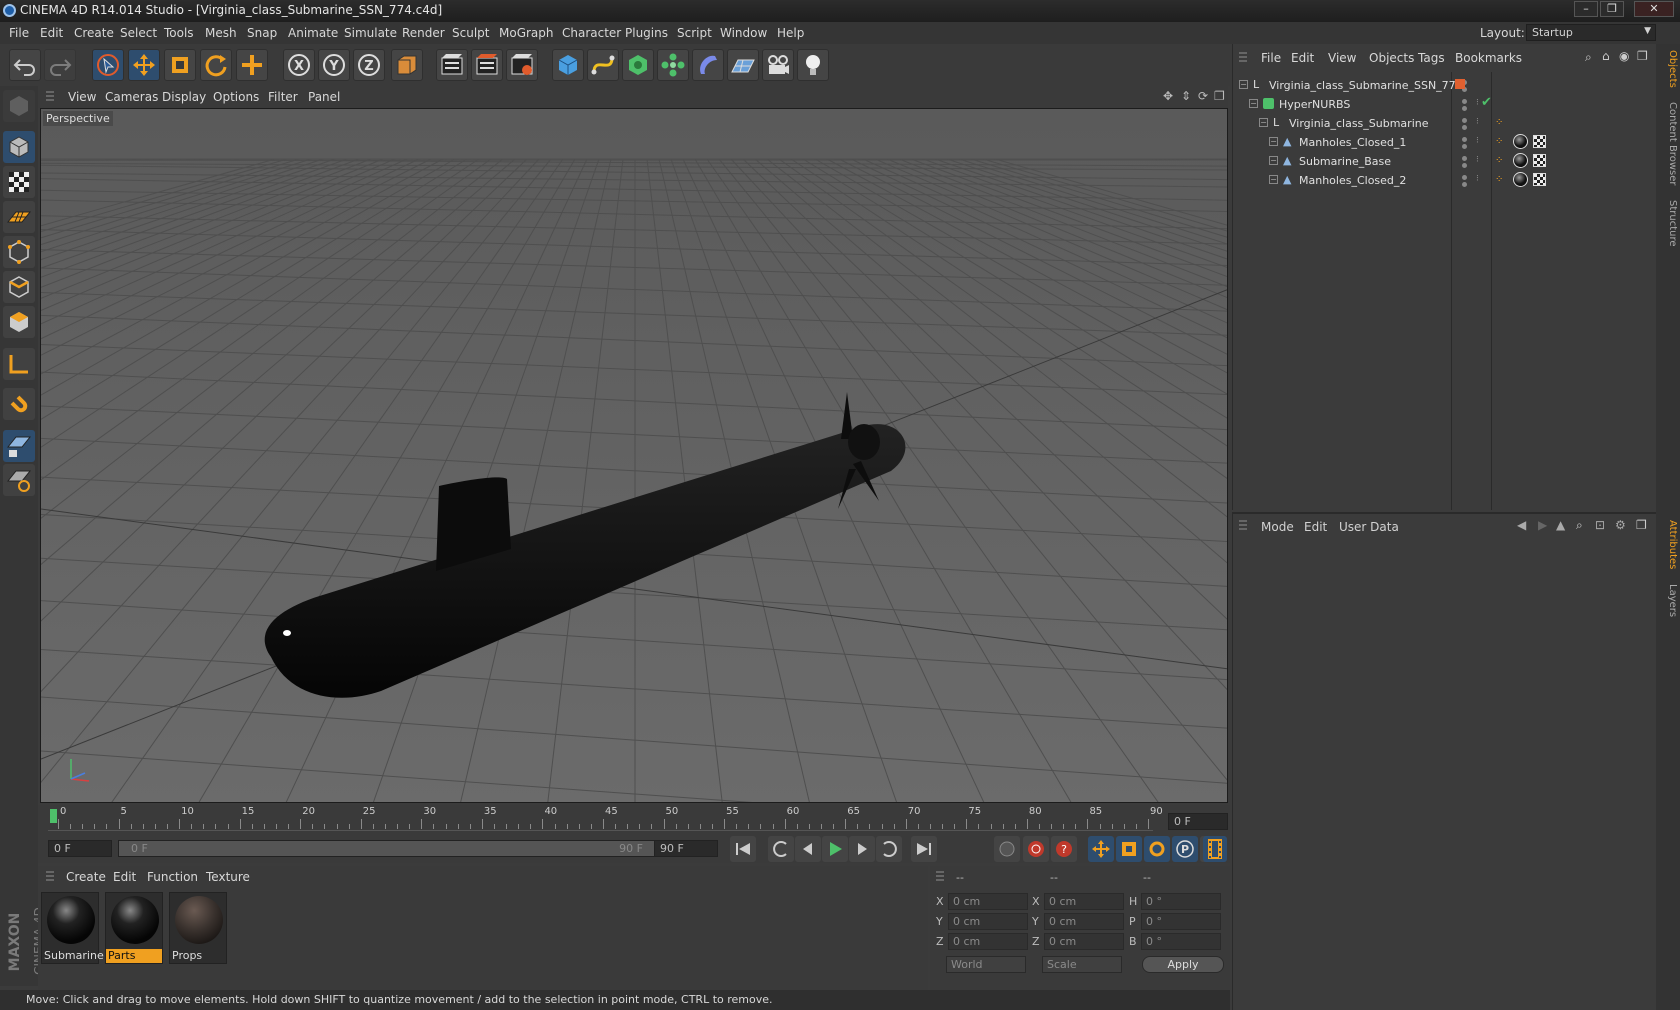 Image resolution: width=1680 pixels, height=1010 pixels. I want to click on scale-button, so click(180, 65).